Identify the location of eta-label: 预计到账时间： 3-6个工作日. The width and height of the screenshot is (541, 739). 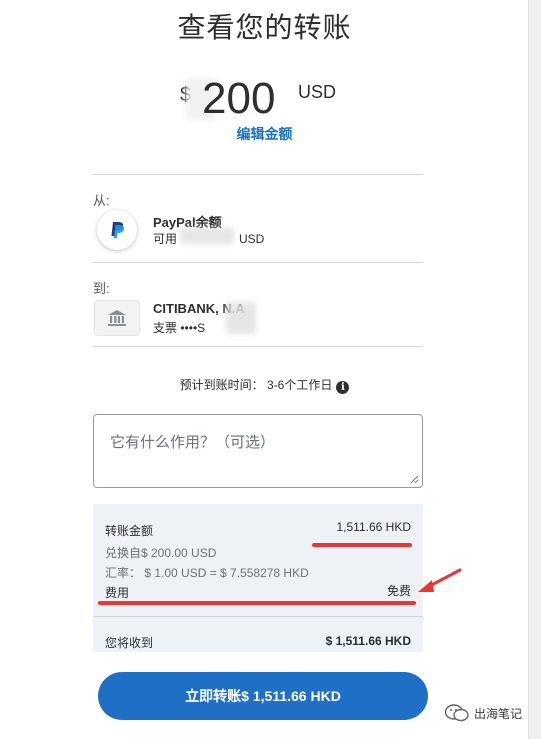
(256, 385).